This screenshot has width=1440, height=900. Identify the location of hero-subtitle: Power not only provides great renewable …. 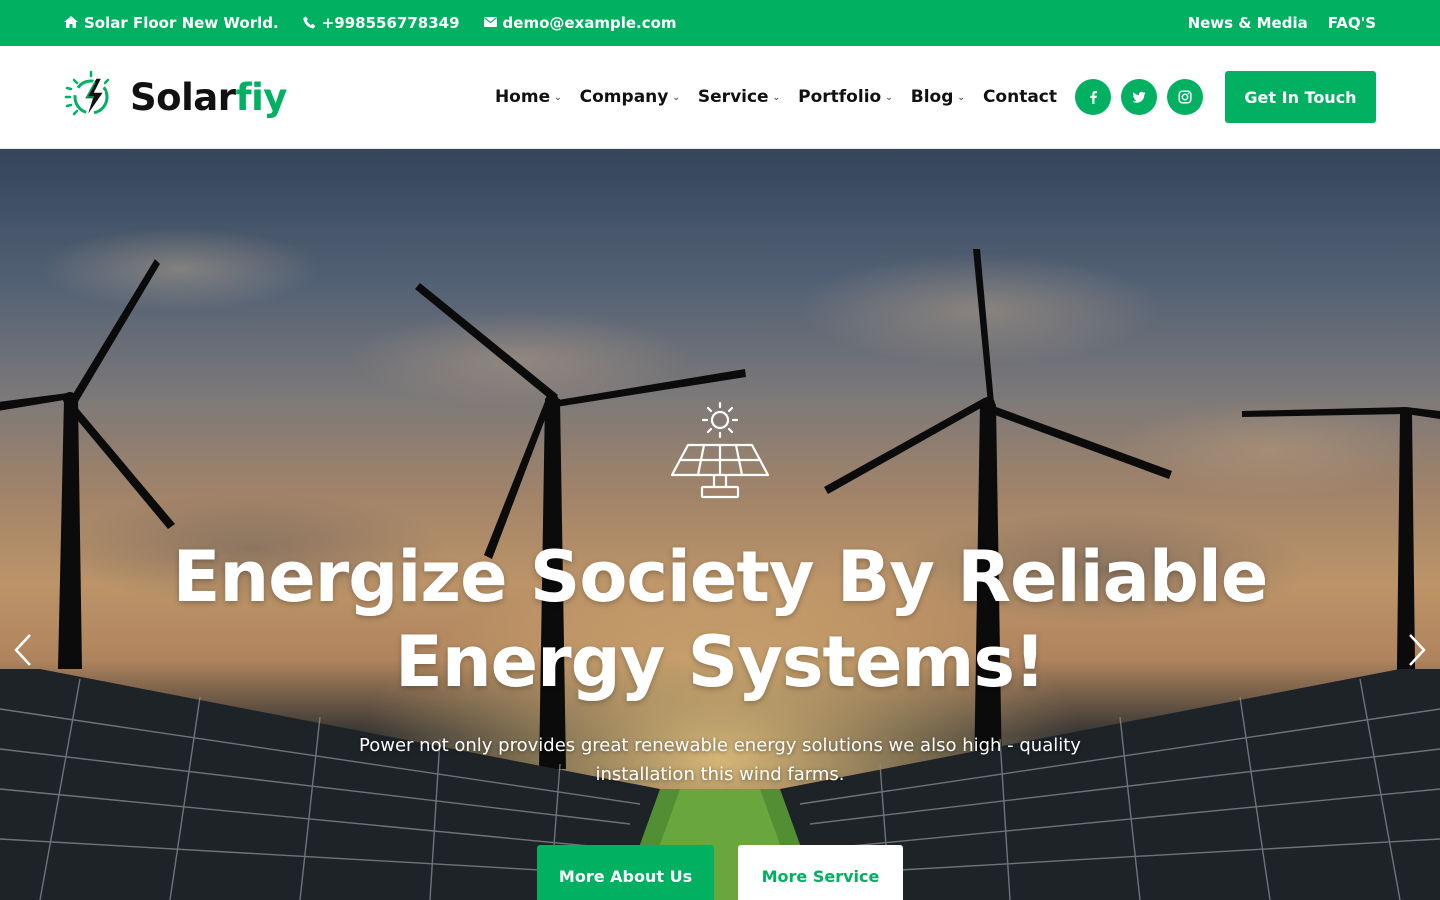
(720, 760).